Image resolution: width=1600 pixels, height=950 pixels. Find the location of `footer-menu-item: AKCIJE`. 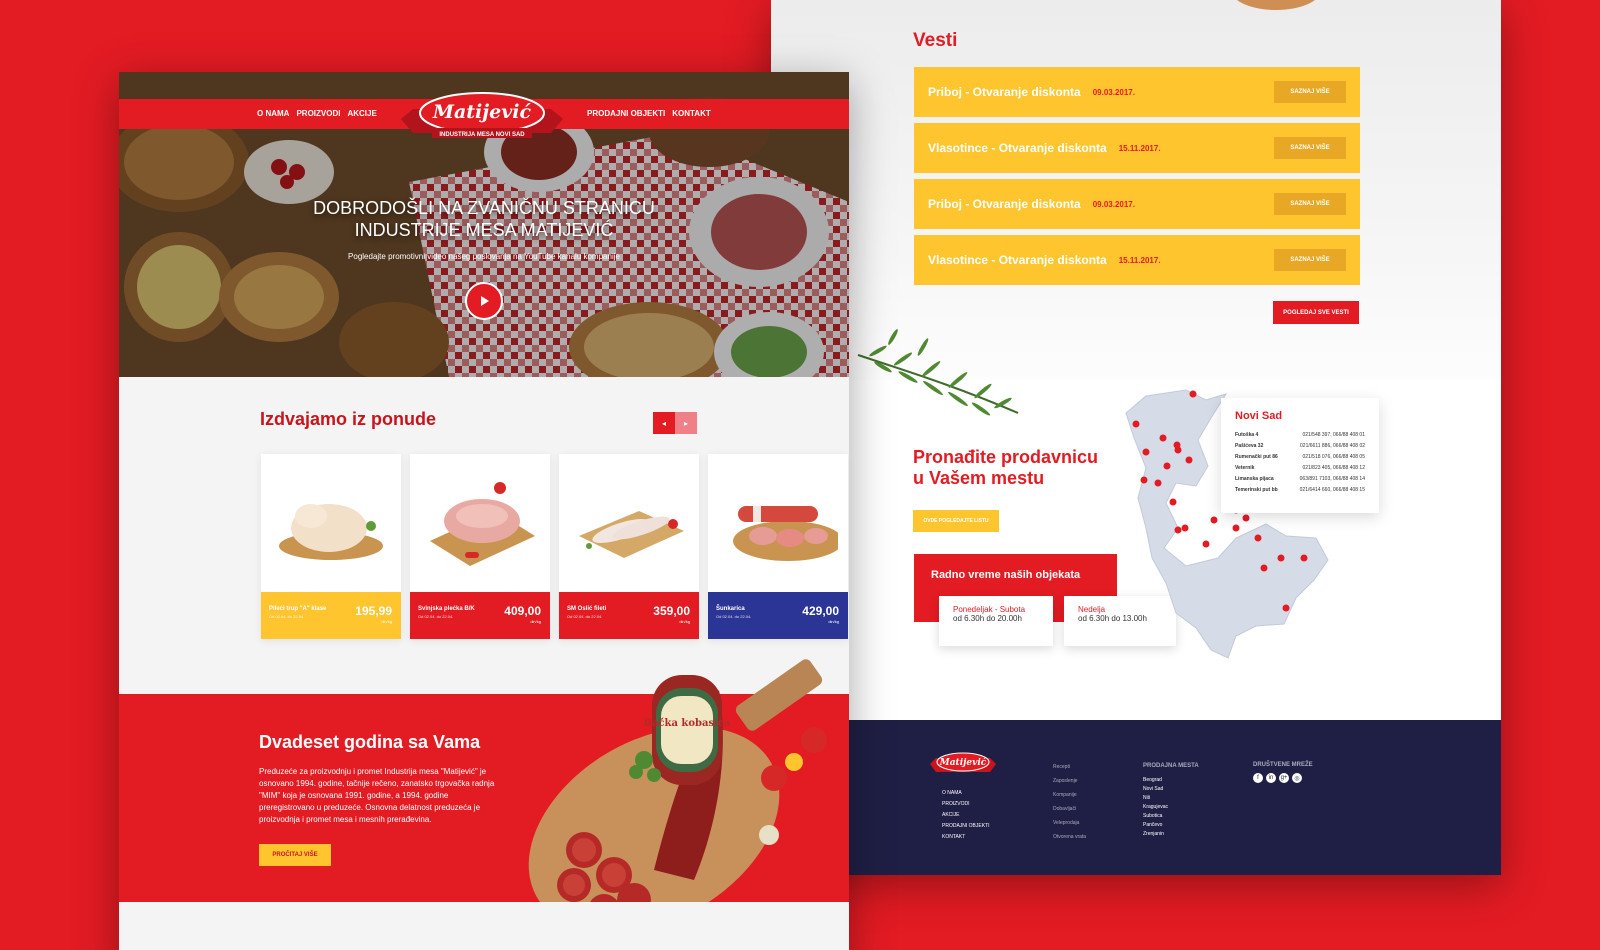

footer-menu-item: AKCIJE is located at coordinates (966, 815).